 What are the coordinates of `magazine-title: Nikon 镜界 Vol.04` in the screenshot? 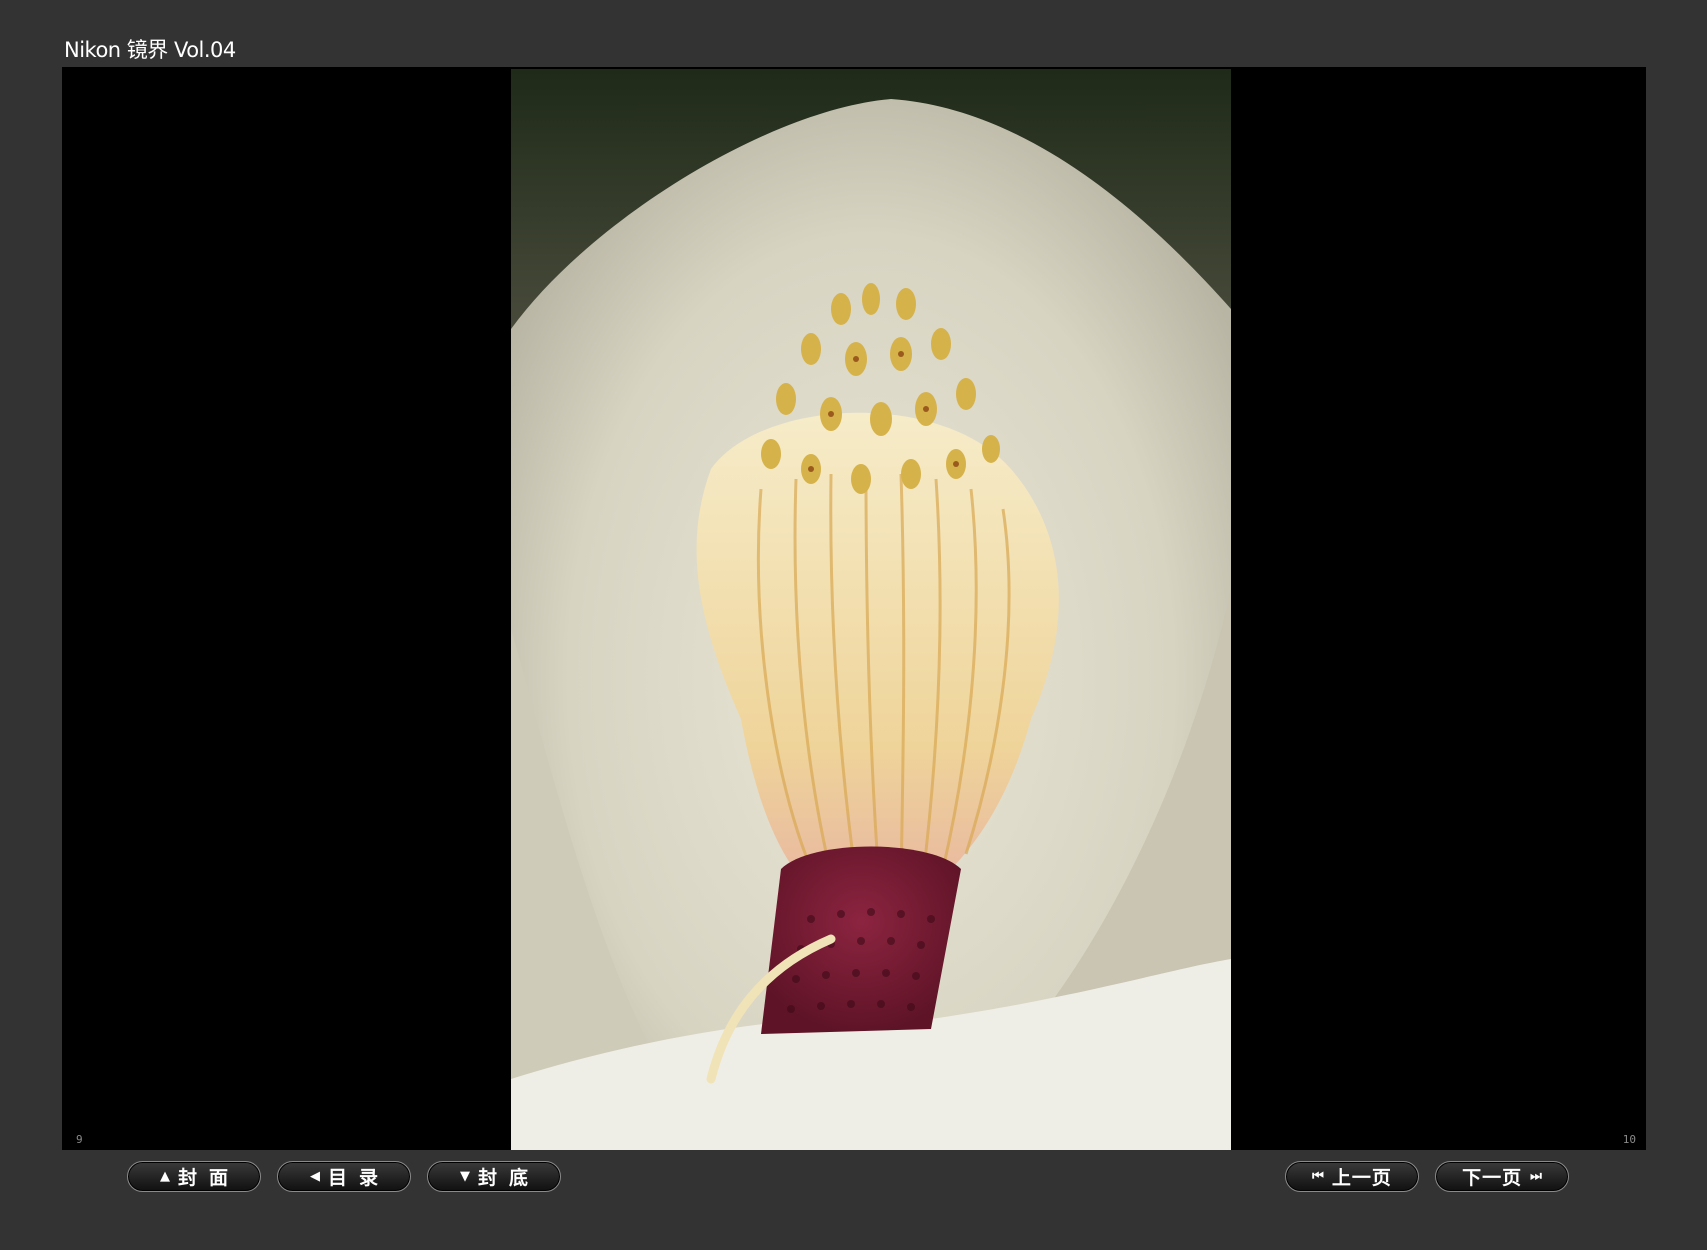 It's located at (150, 50).